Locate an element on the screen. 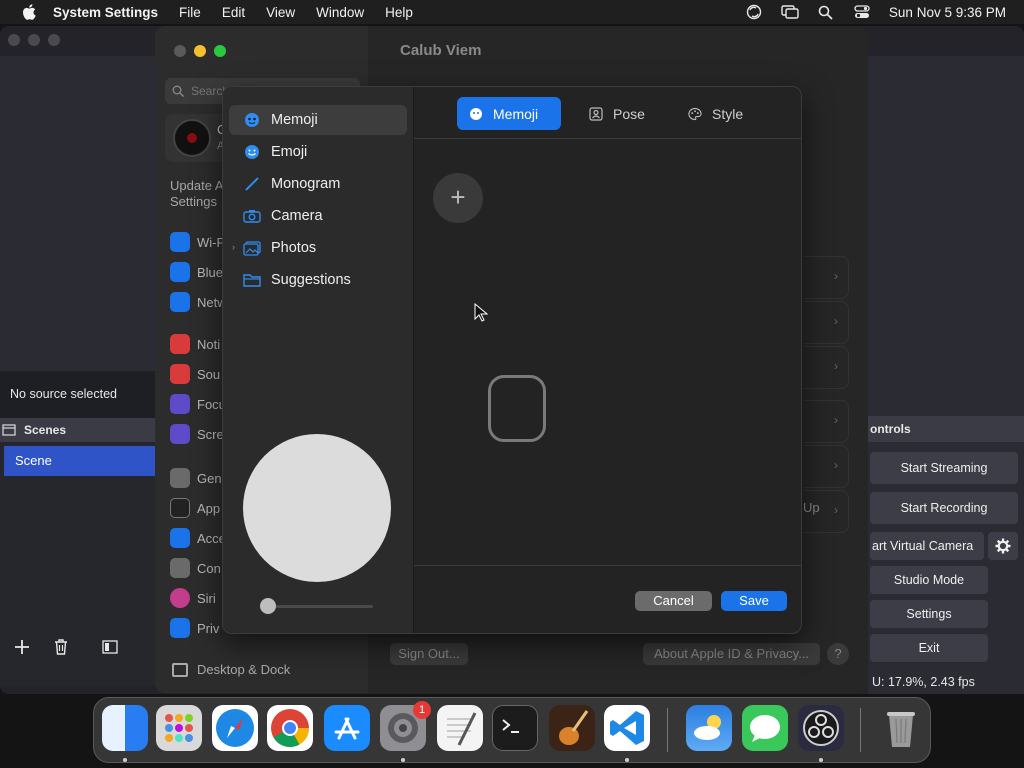 The image size is (1024, 768). sidebar-item-network: Netw is located at coordinates (198, 302).